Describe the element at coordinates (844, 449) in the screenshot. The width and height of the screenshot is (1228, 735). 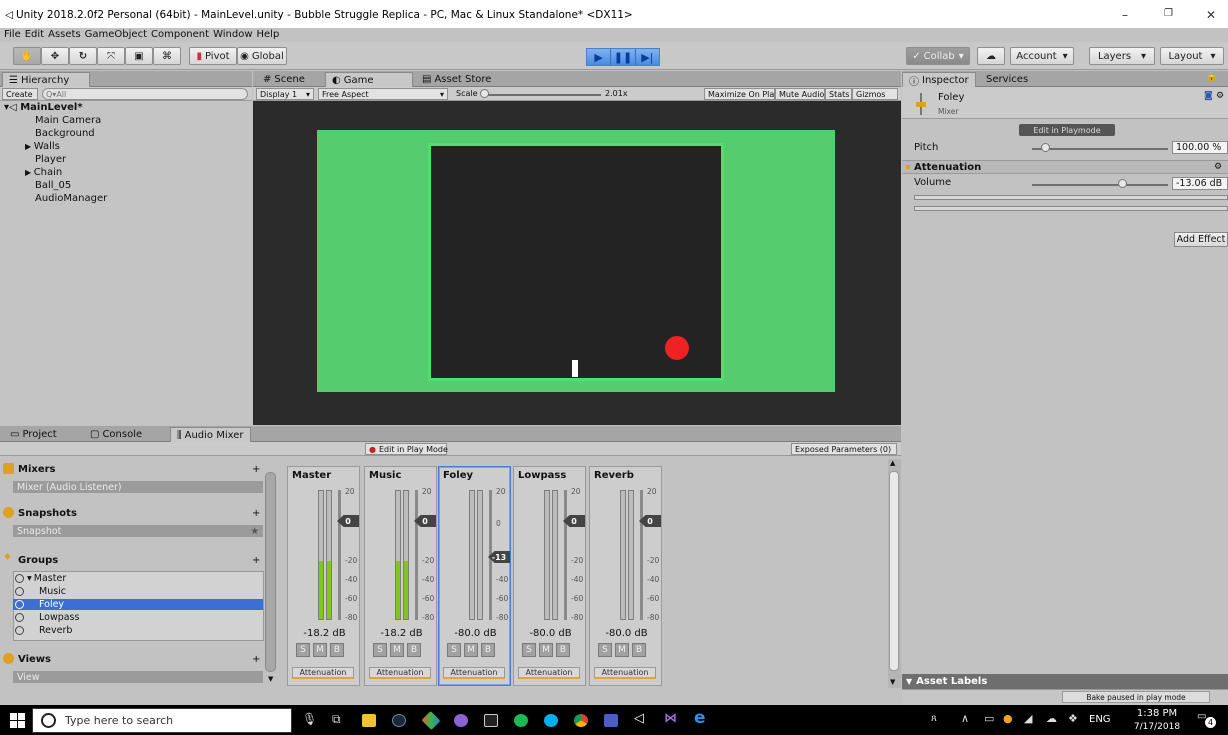
I see `exposed-parameters-dropdown: Exposed Parameters (0)` at that location.